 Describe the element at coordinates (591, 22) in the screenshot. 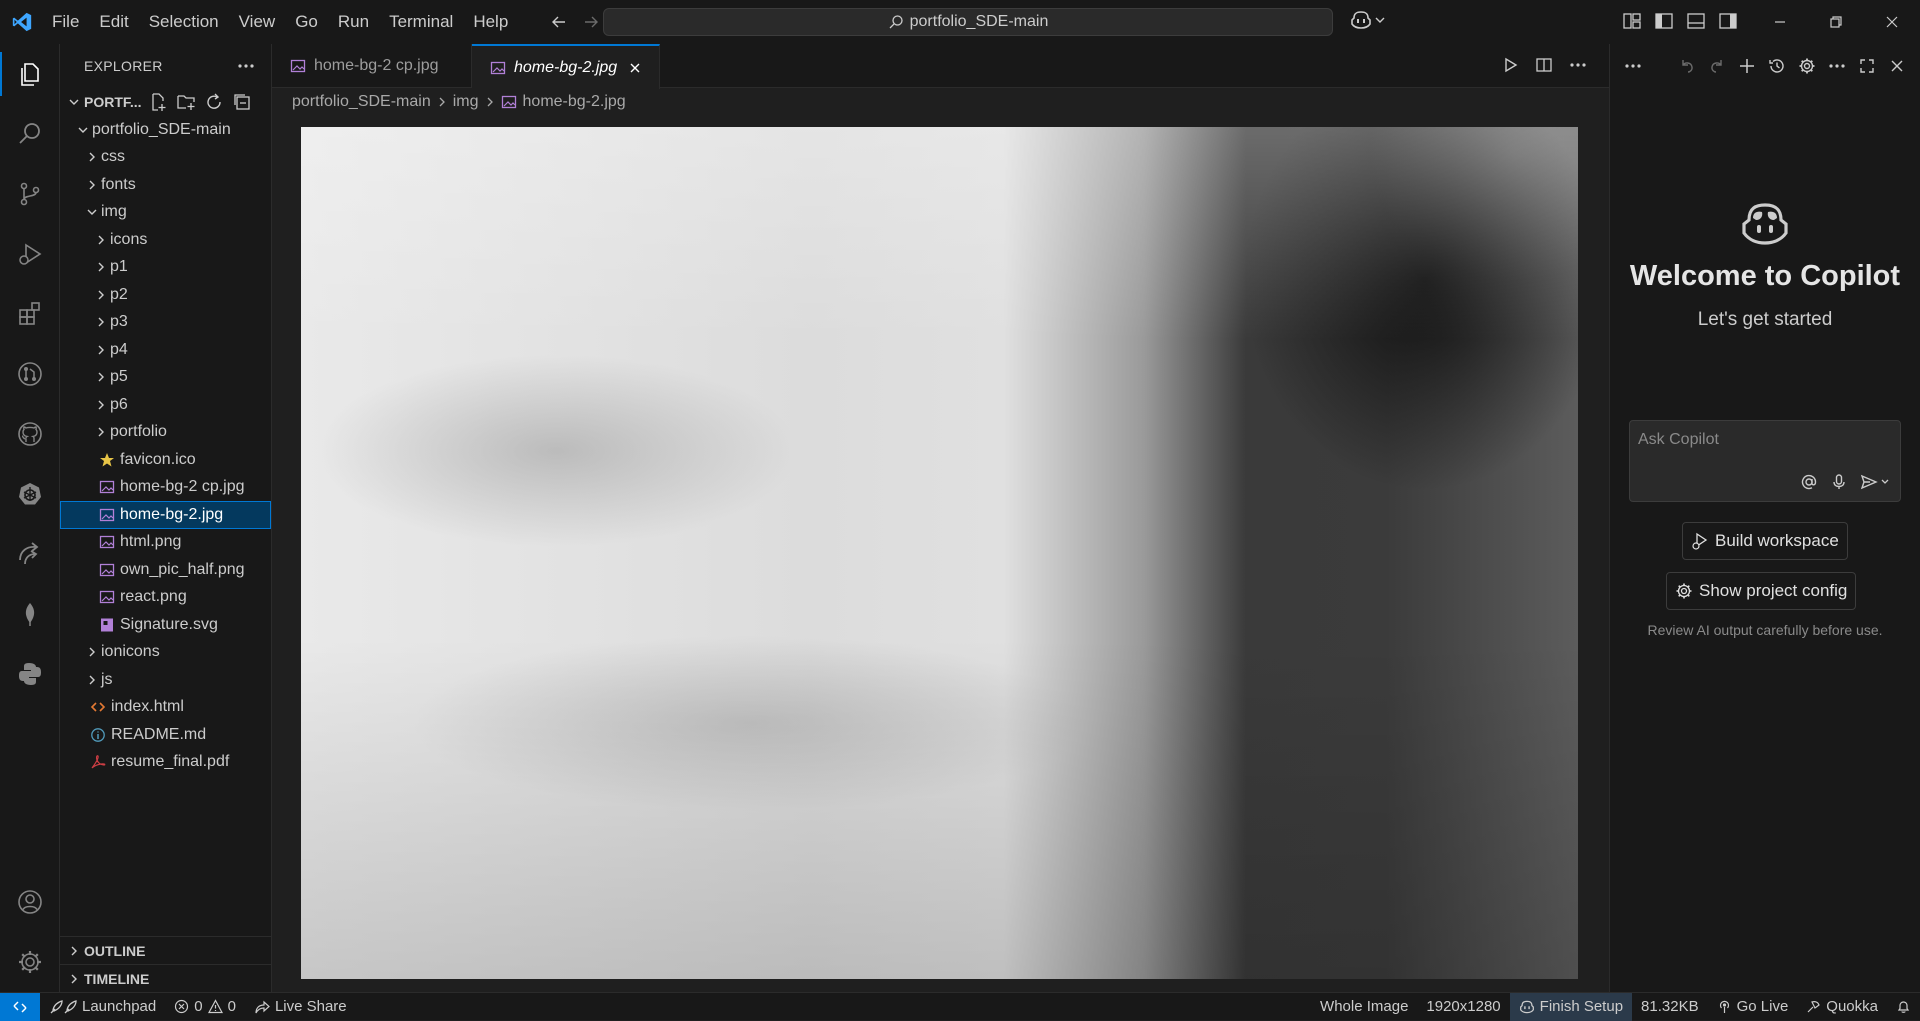

I see `forward-arrow-icon` at that location.